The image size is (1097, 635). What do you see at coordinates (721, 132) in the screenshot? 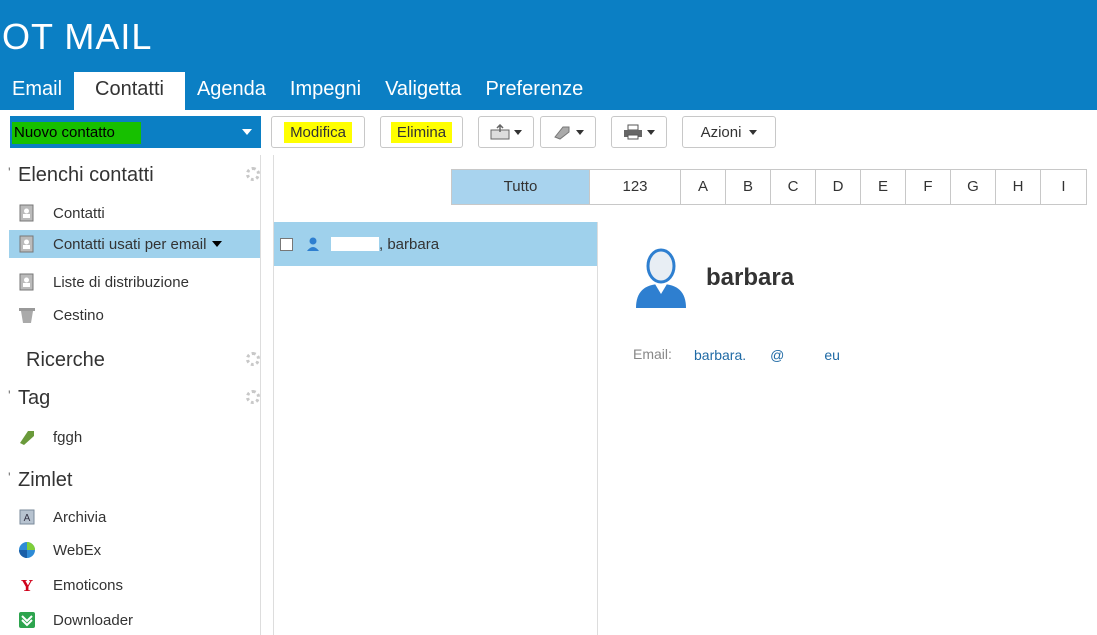
I see `actions-label: Azioni` at bounding box center [721, 132].